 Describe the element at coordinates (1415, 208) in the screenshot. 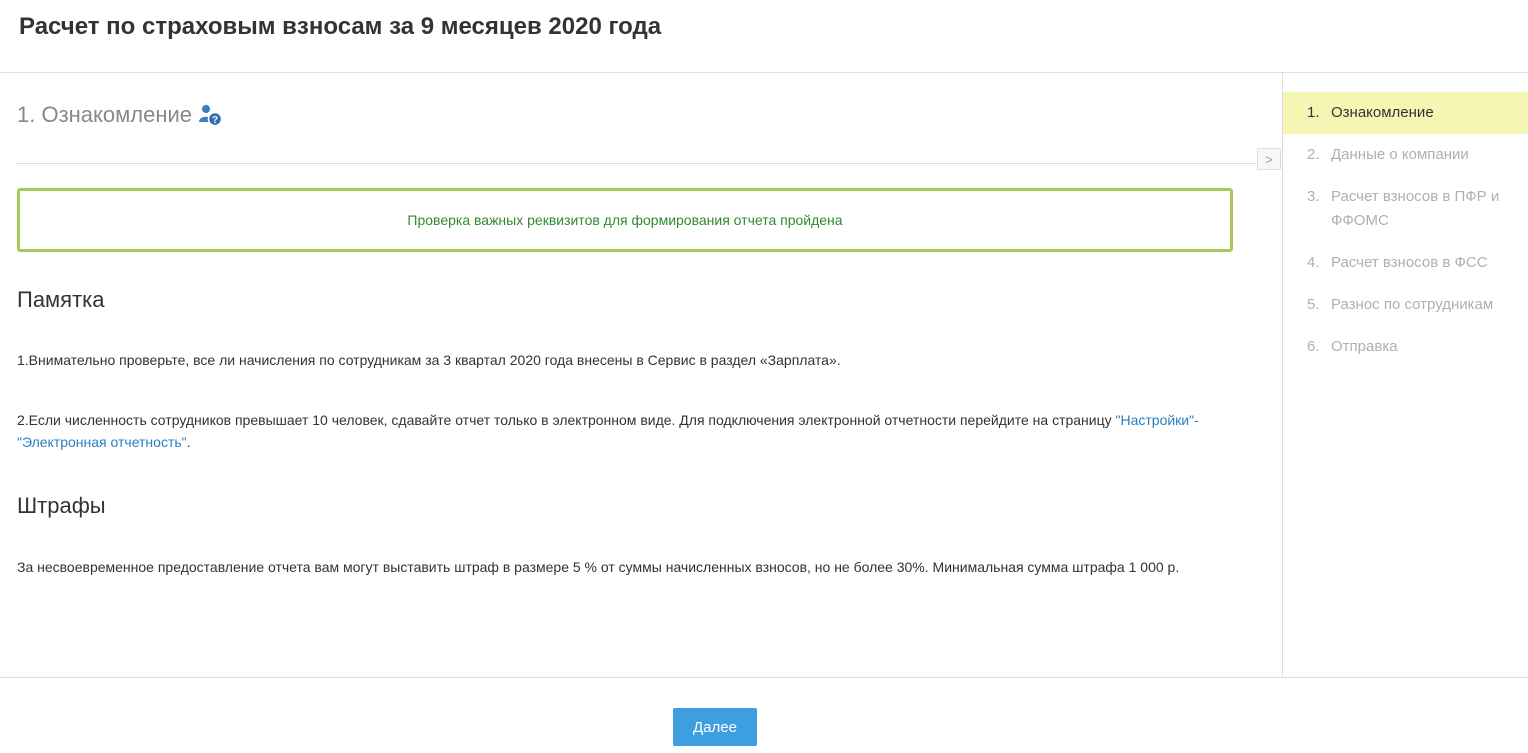

I see `sidebar-step-label: Расчет взносов в ПФР и ФФОМС` at that location.